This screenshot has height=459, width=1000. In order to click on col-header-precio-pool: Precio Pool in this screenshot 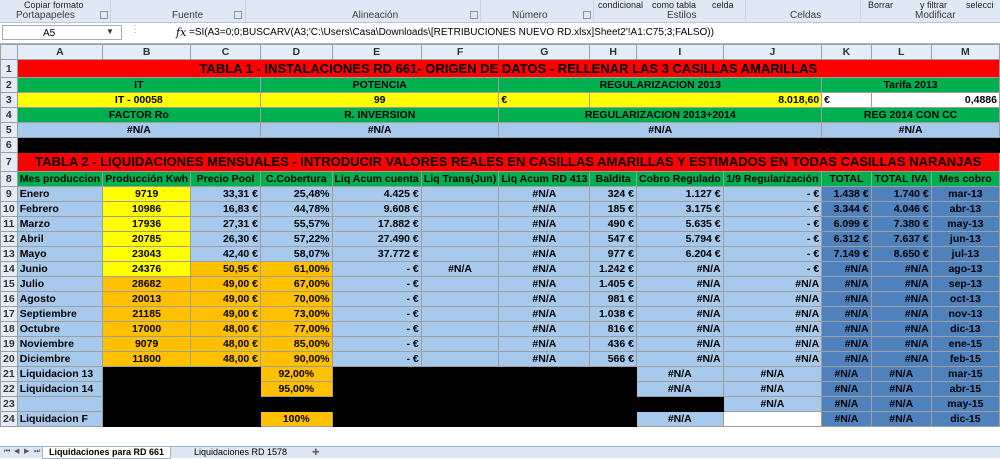, I will do `click(226, 179)`.